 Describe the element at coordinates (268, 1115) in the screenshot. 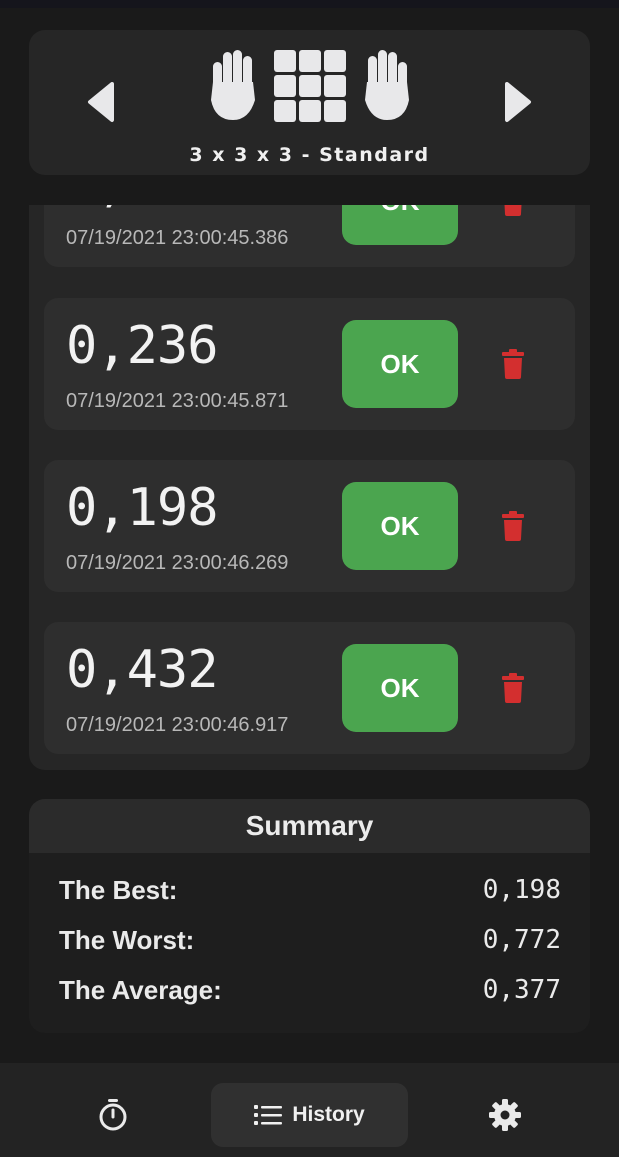

I see `list-icon` at that location.